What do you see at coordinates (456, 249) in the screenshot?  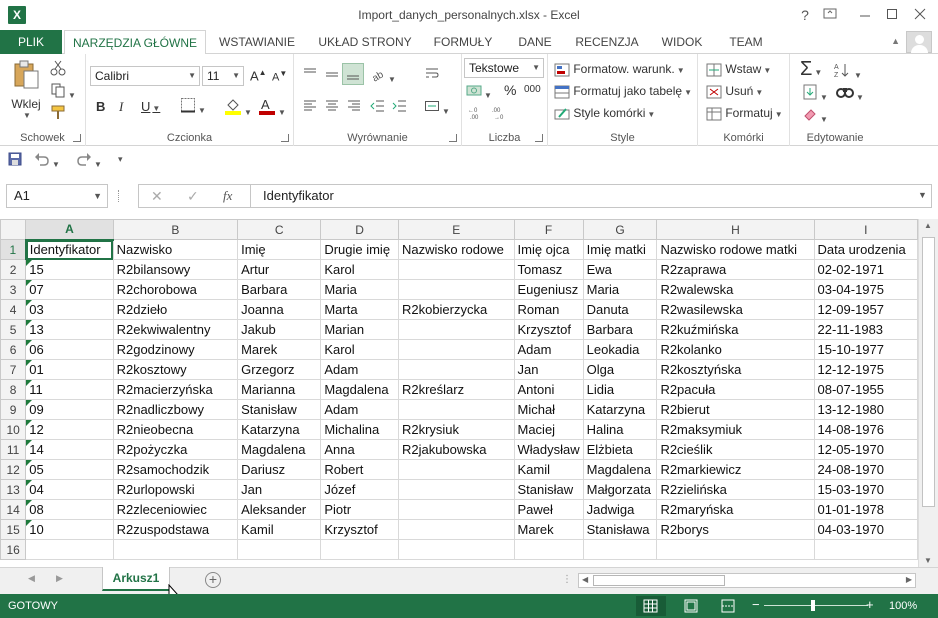 I see `cell: Nazwisko rodowe` at bounding box center [456, 249].